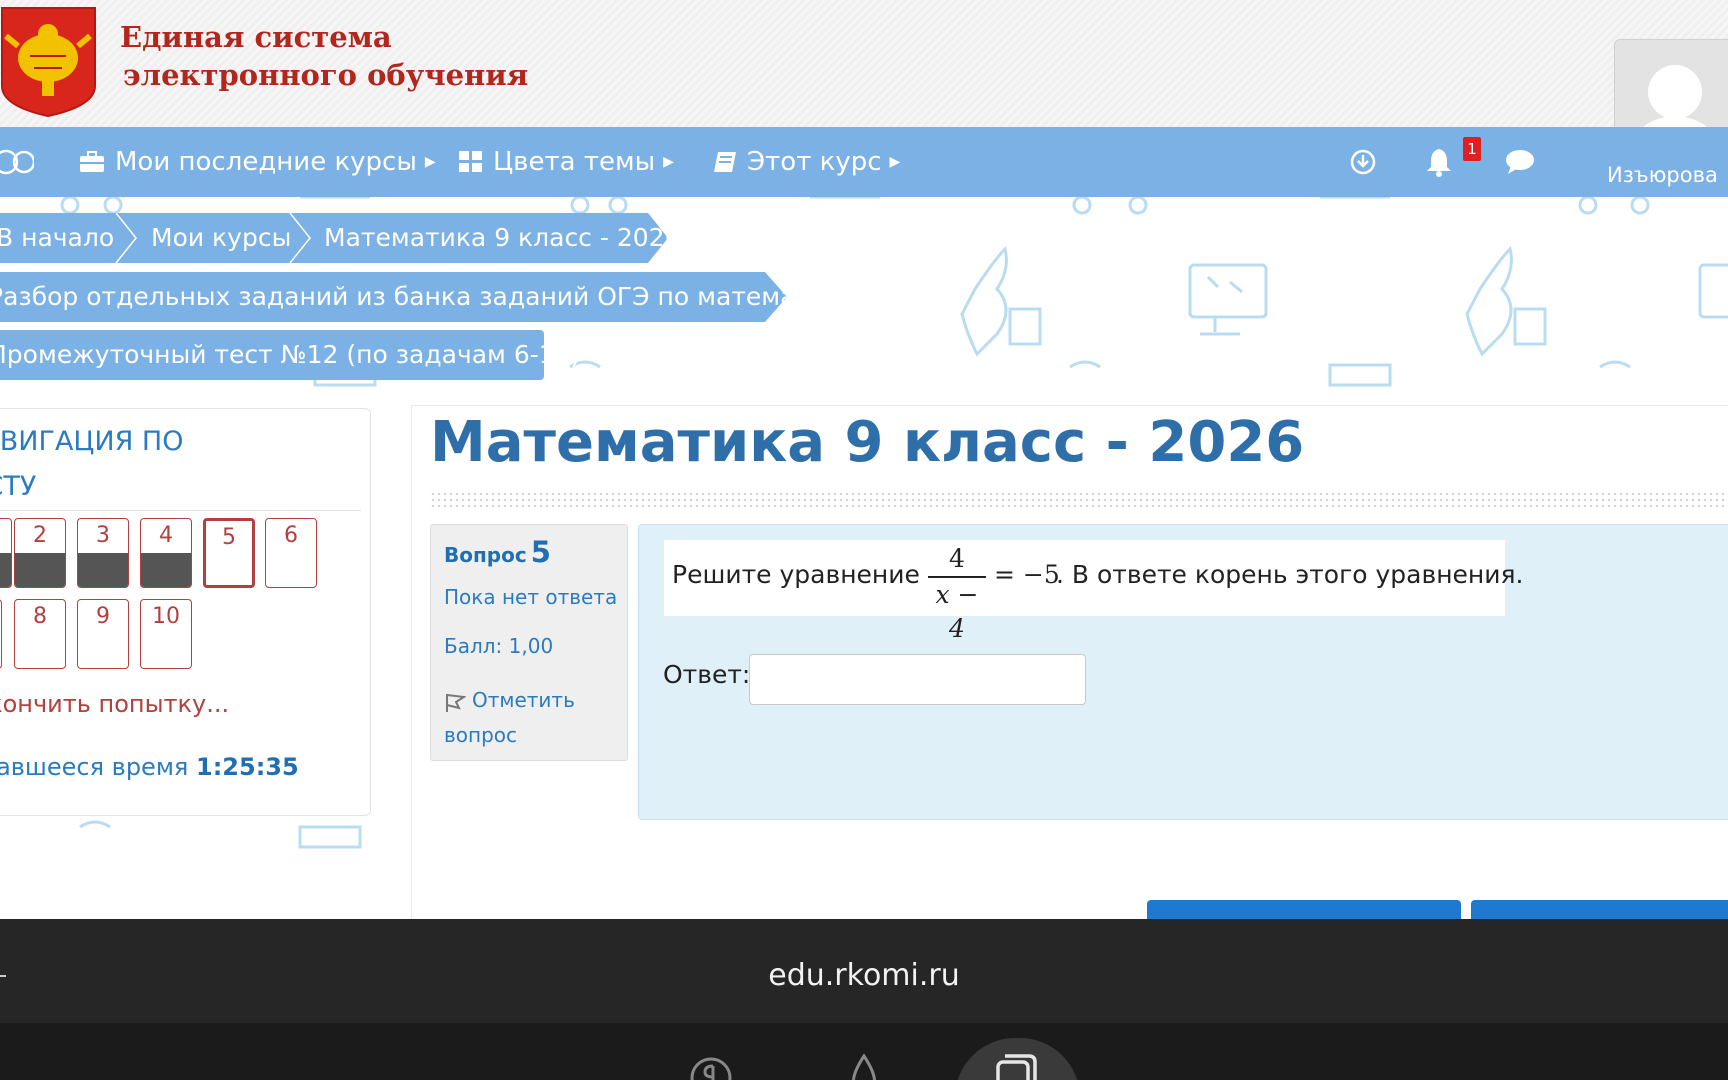 The width and height of the screenshot is (1728, 1080). Describe the element at coordinates (92, 441) in the screenshot. I see `quiz-navigation-title-line1: НАВИГАЦИЯ ПО` at that location.